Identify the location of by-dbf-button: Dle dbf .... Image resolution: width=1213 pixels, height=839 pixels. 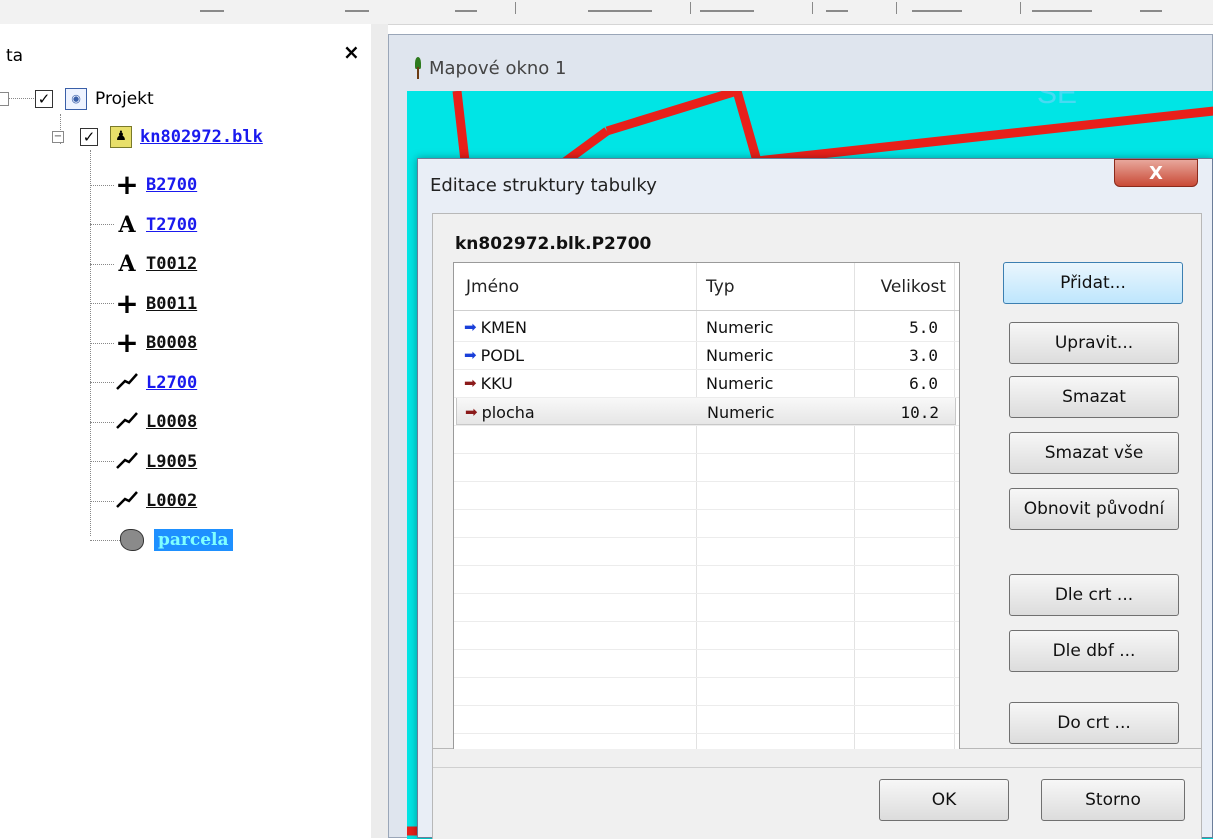
(1094, 651).